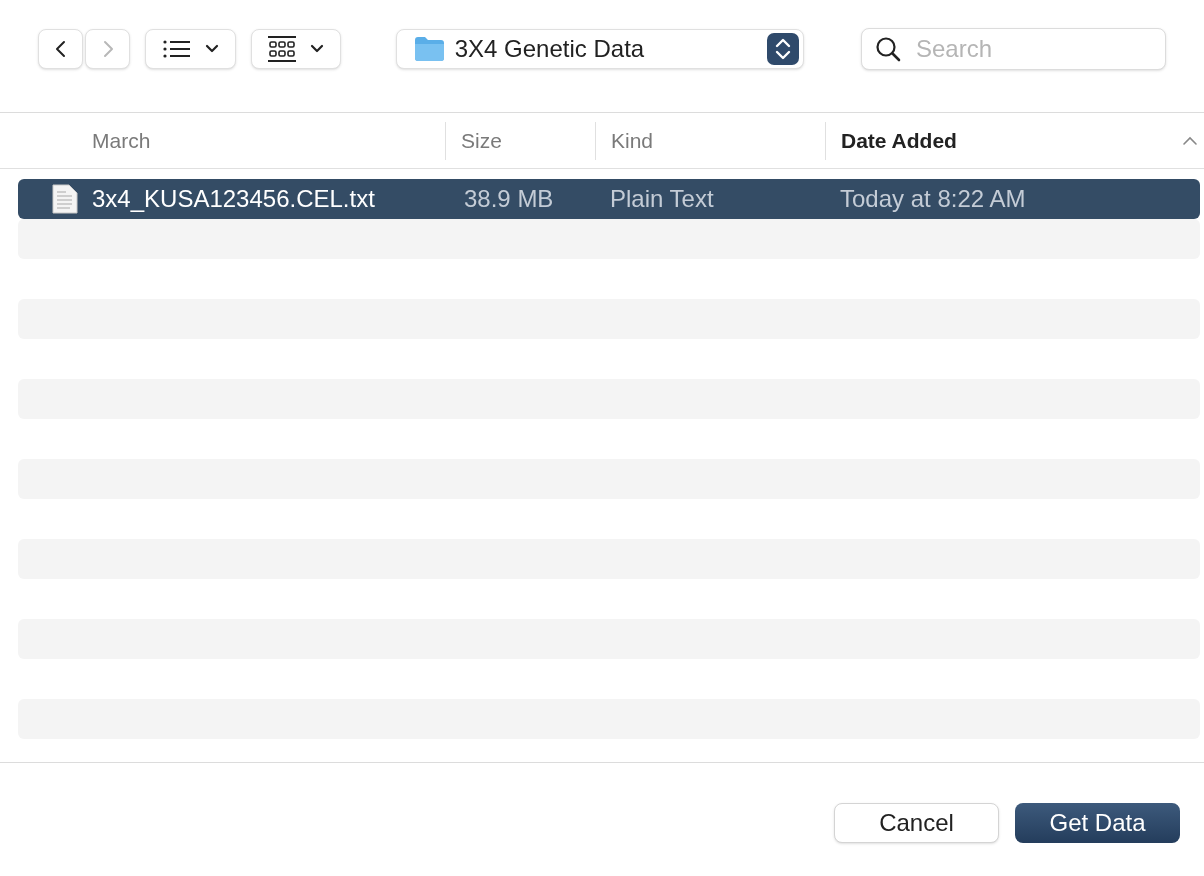  I want to click on search-field: Search, so click(1013, 49).